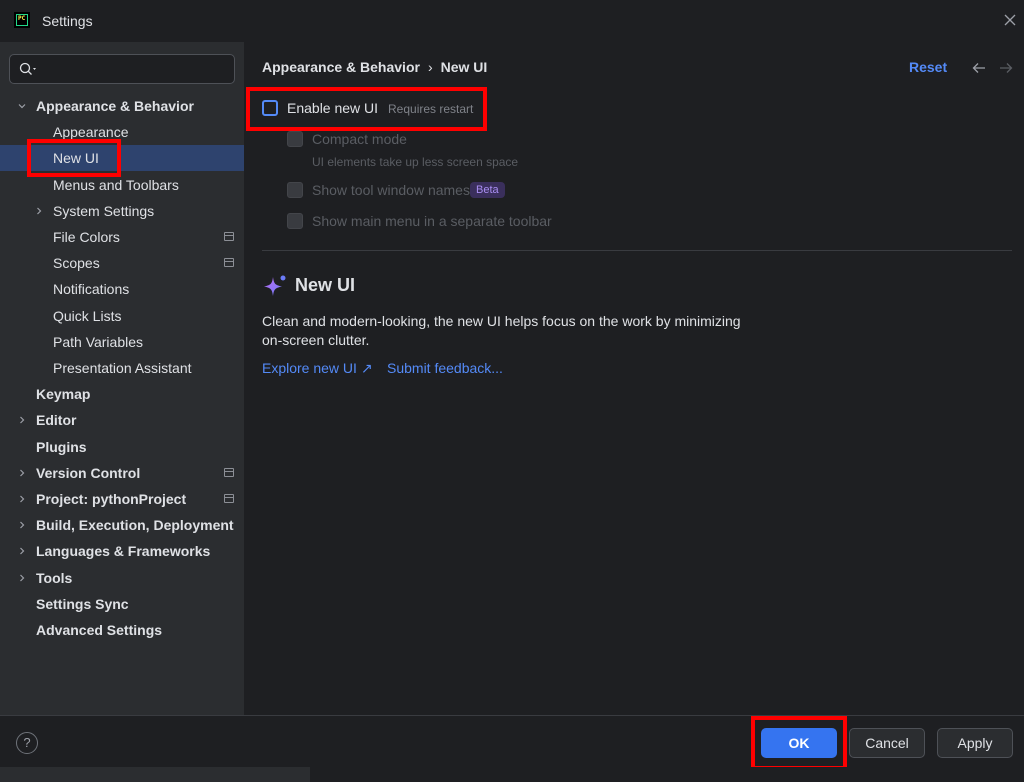 Image resolution: width=1024 pixels, height=782 pixels. What do you see at coordinates (104, 210) in the screenshot?
I see `sidebar-item-label: System Settings` at bounding box center [104, 210].